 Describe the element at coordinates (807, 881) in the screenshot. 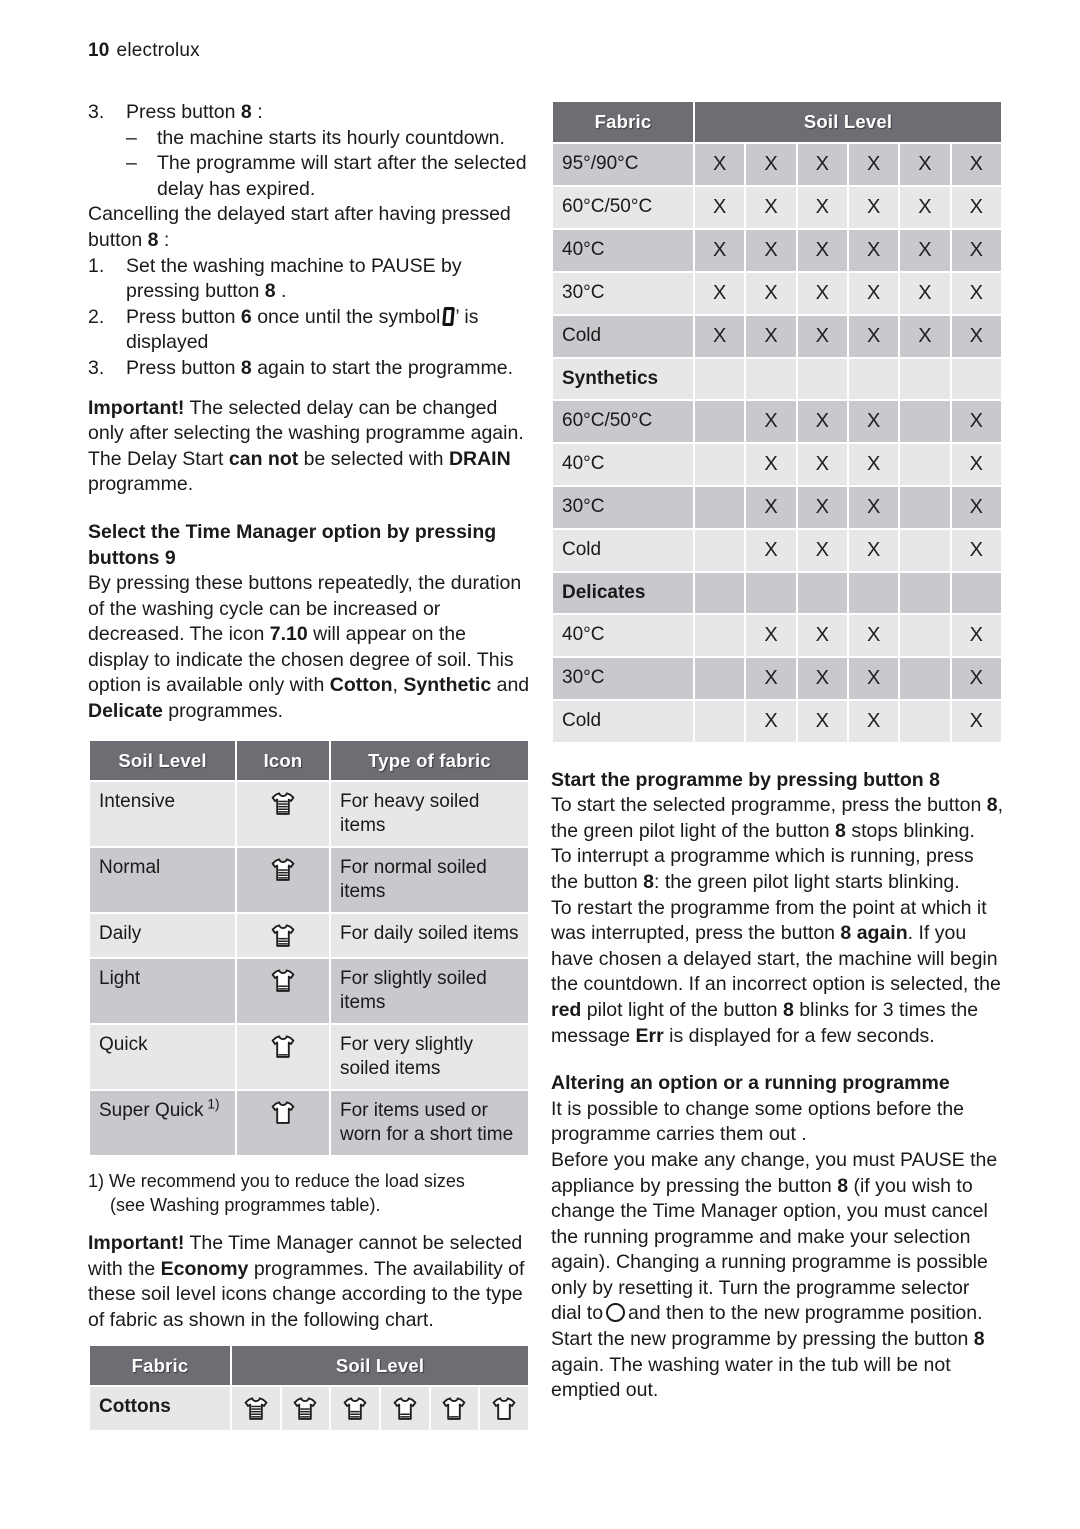

I see `start-text-2b: : the green pilot light starts blinking.` at that location.